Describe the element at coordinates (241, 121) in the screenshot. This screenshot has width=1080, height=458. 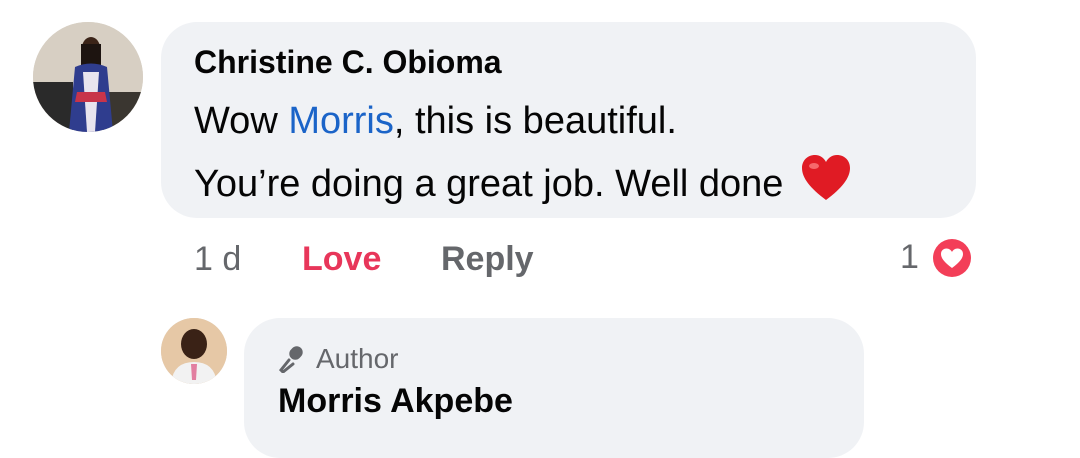
I see `comment-text-prefix: Wow` at that location.